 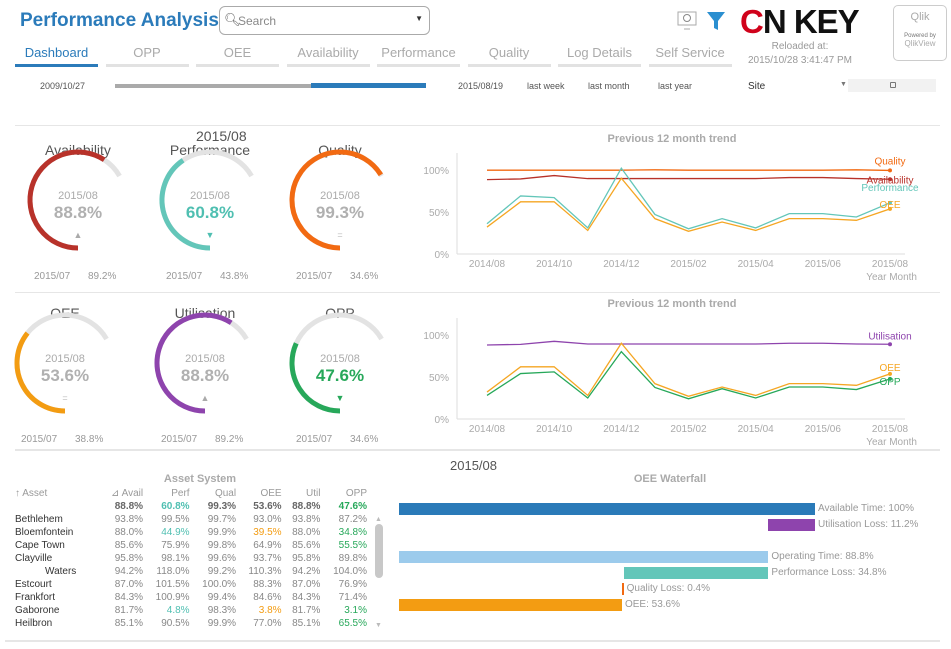 I want to click on cell-oee: 77.0%, so click(x=267, y=623).